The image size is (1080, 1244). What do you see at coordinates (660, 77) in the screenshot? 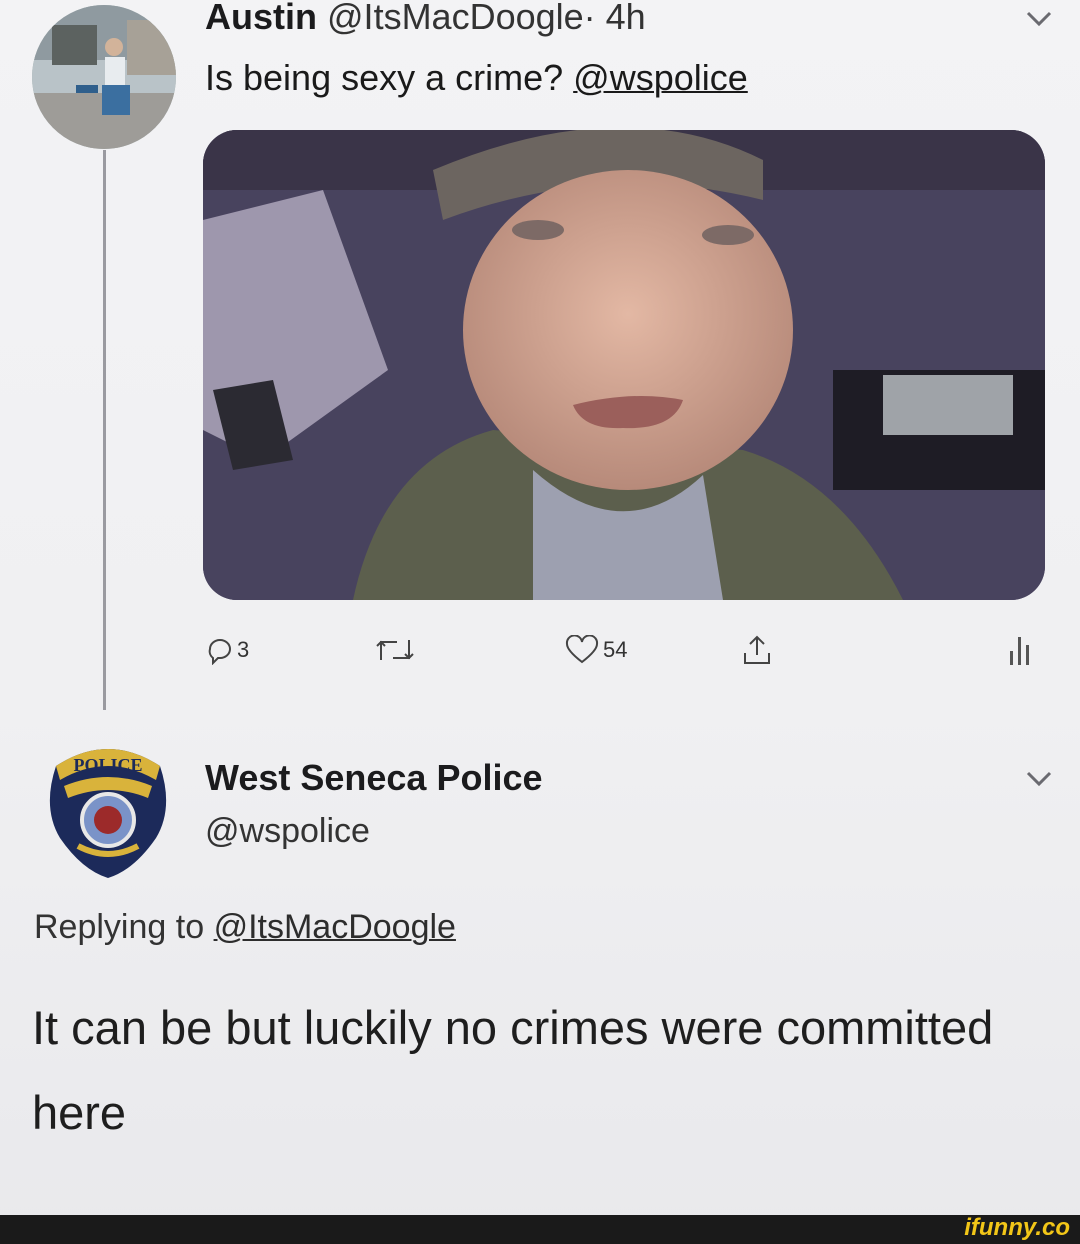
I see `mention-link: @wspolice` at bounding box center [660, 77].